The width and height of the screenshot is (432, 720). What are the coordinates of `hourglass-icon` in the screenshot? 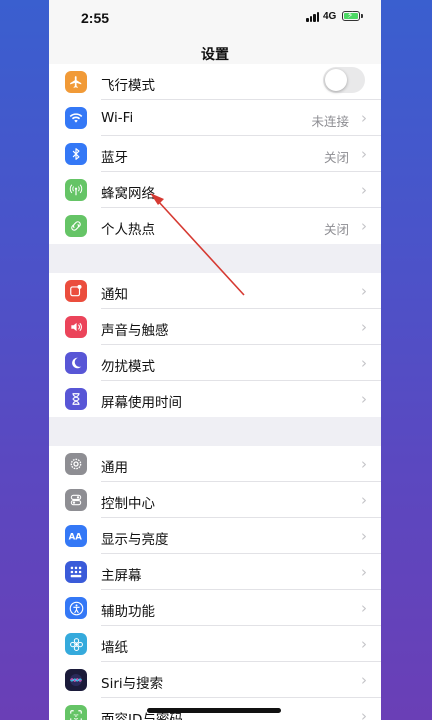 It's located at (76, 399).